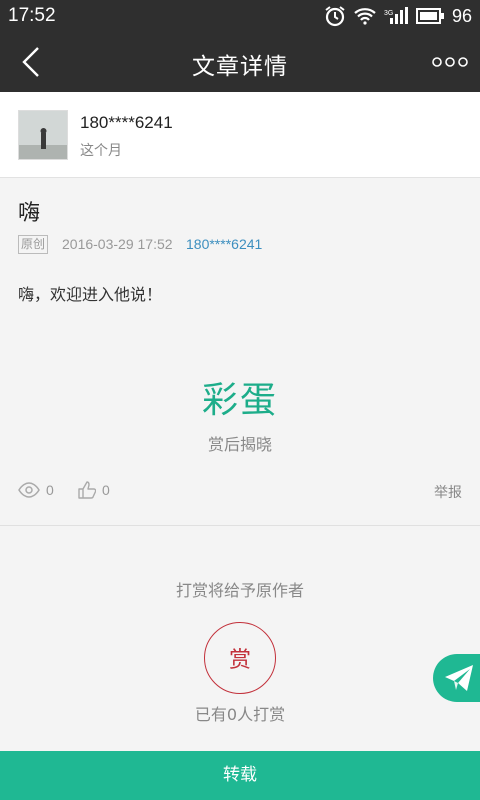  What do you see at coordinates (87, 490) in the screenshot?
I see `thumbs-up-icon` at bounding box center [87, 490].